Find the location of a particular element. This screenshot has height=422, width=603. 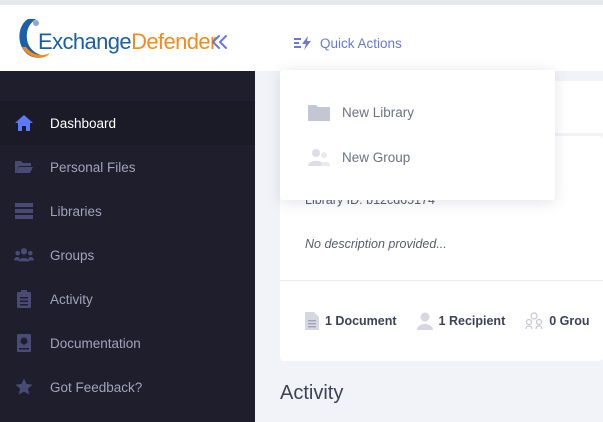

sidebar-item-libraries: Libraries is located at coordinates (127, 211).